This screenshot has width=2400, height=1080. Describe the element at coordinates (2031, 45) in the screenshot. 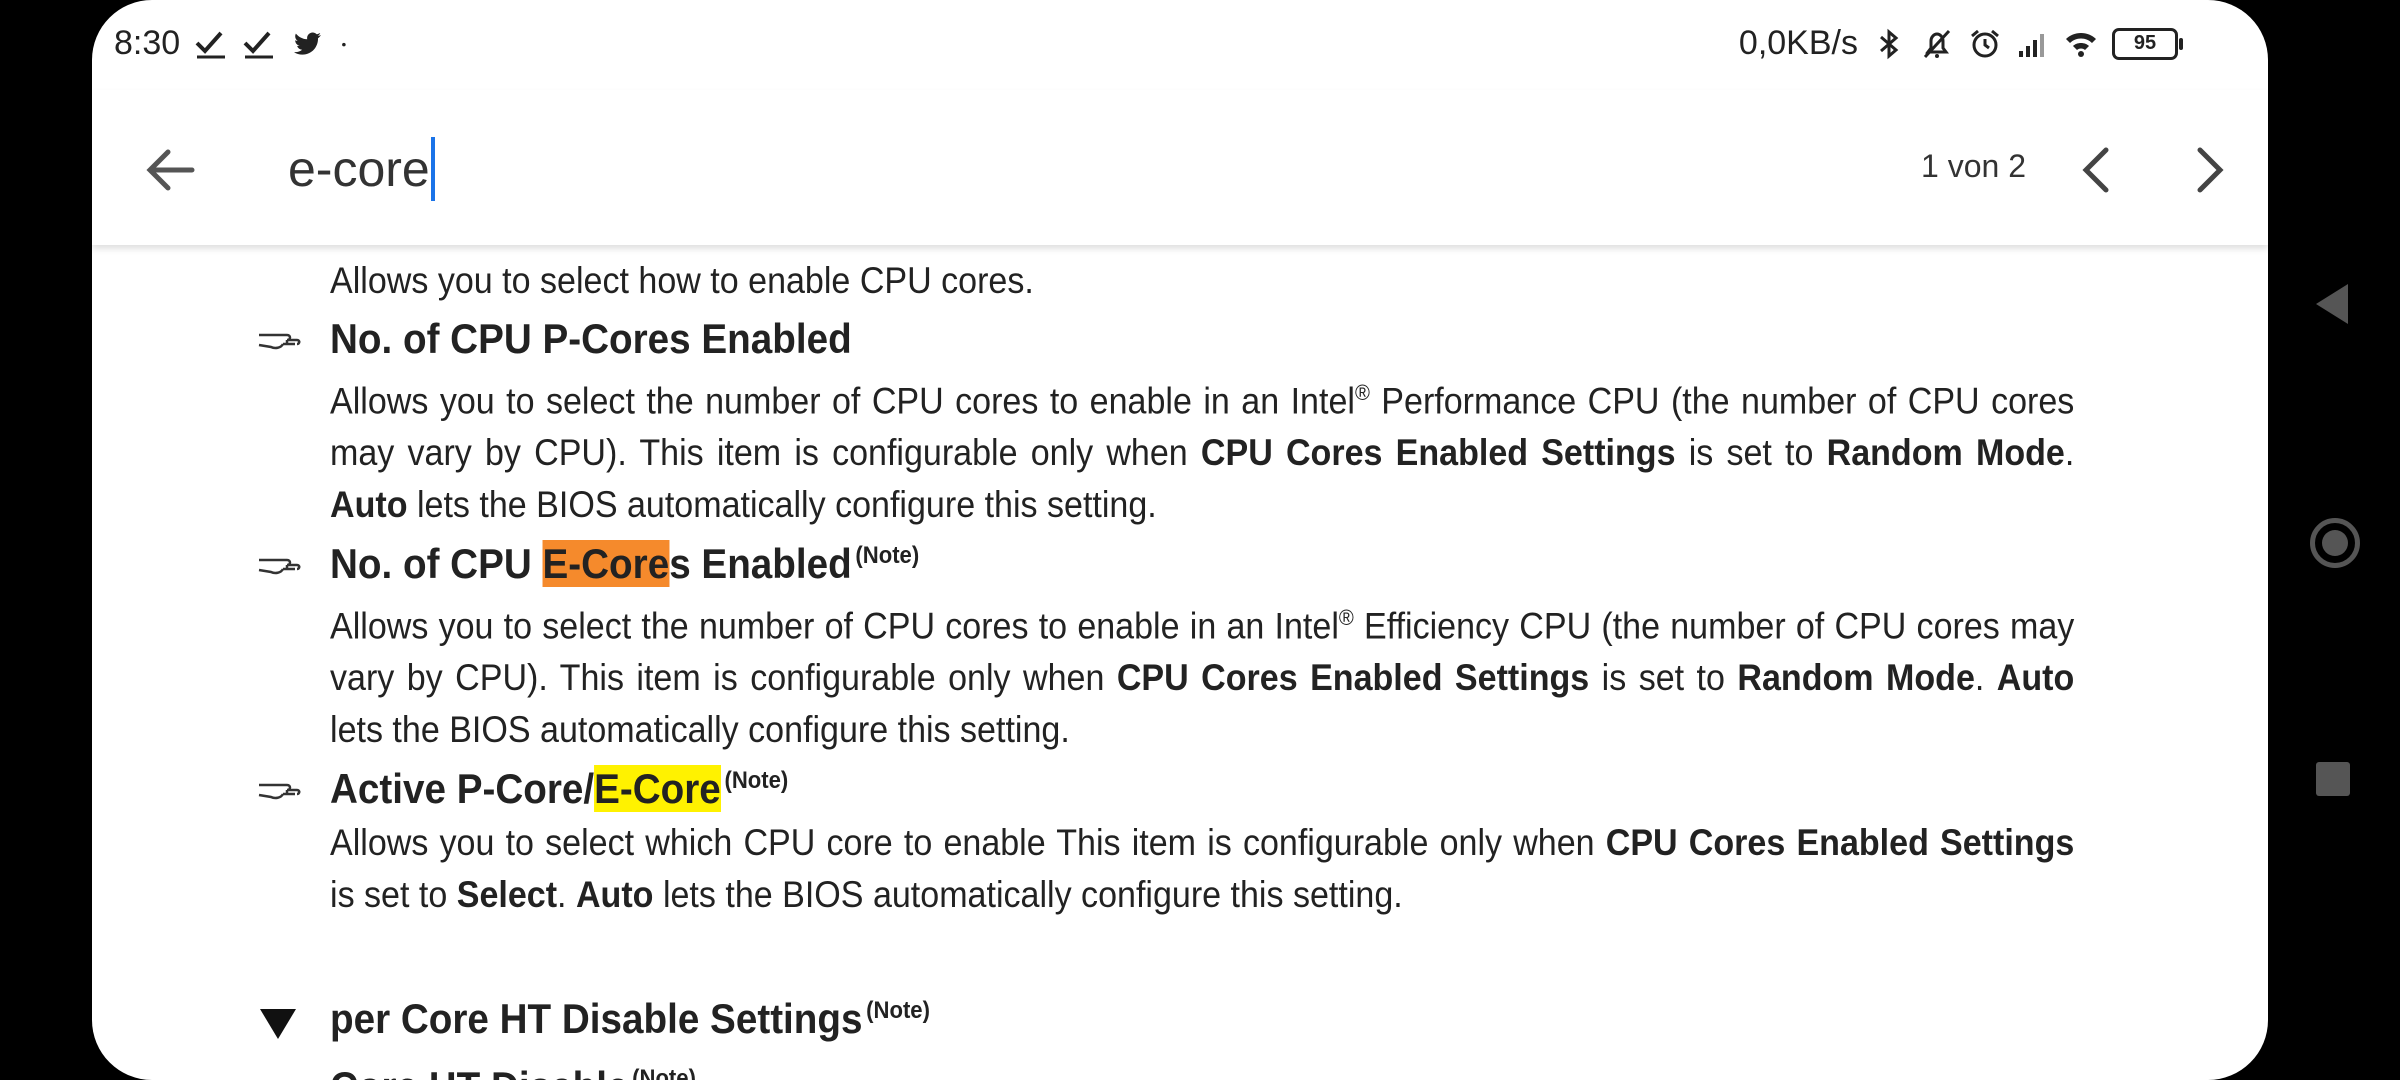

I see `signal-icon` at that location.